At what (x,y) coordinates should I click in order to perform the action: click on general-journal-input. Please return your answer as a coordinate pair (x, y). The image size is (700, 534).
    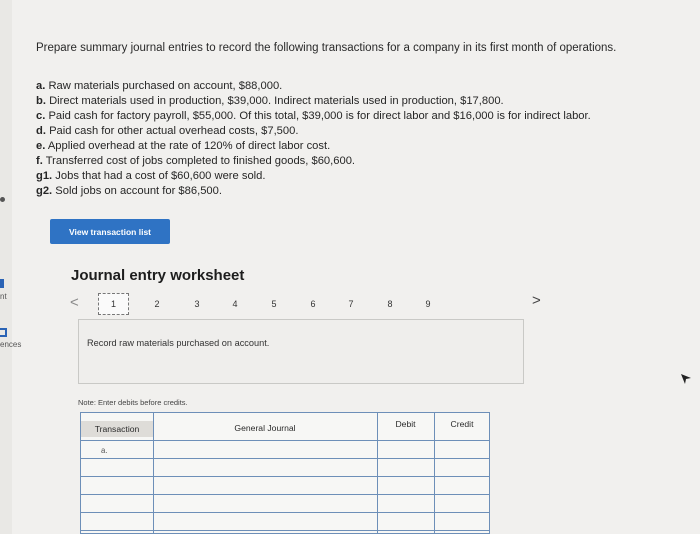
    Looking at the image, I should click on (265, 449).